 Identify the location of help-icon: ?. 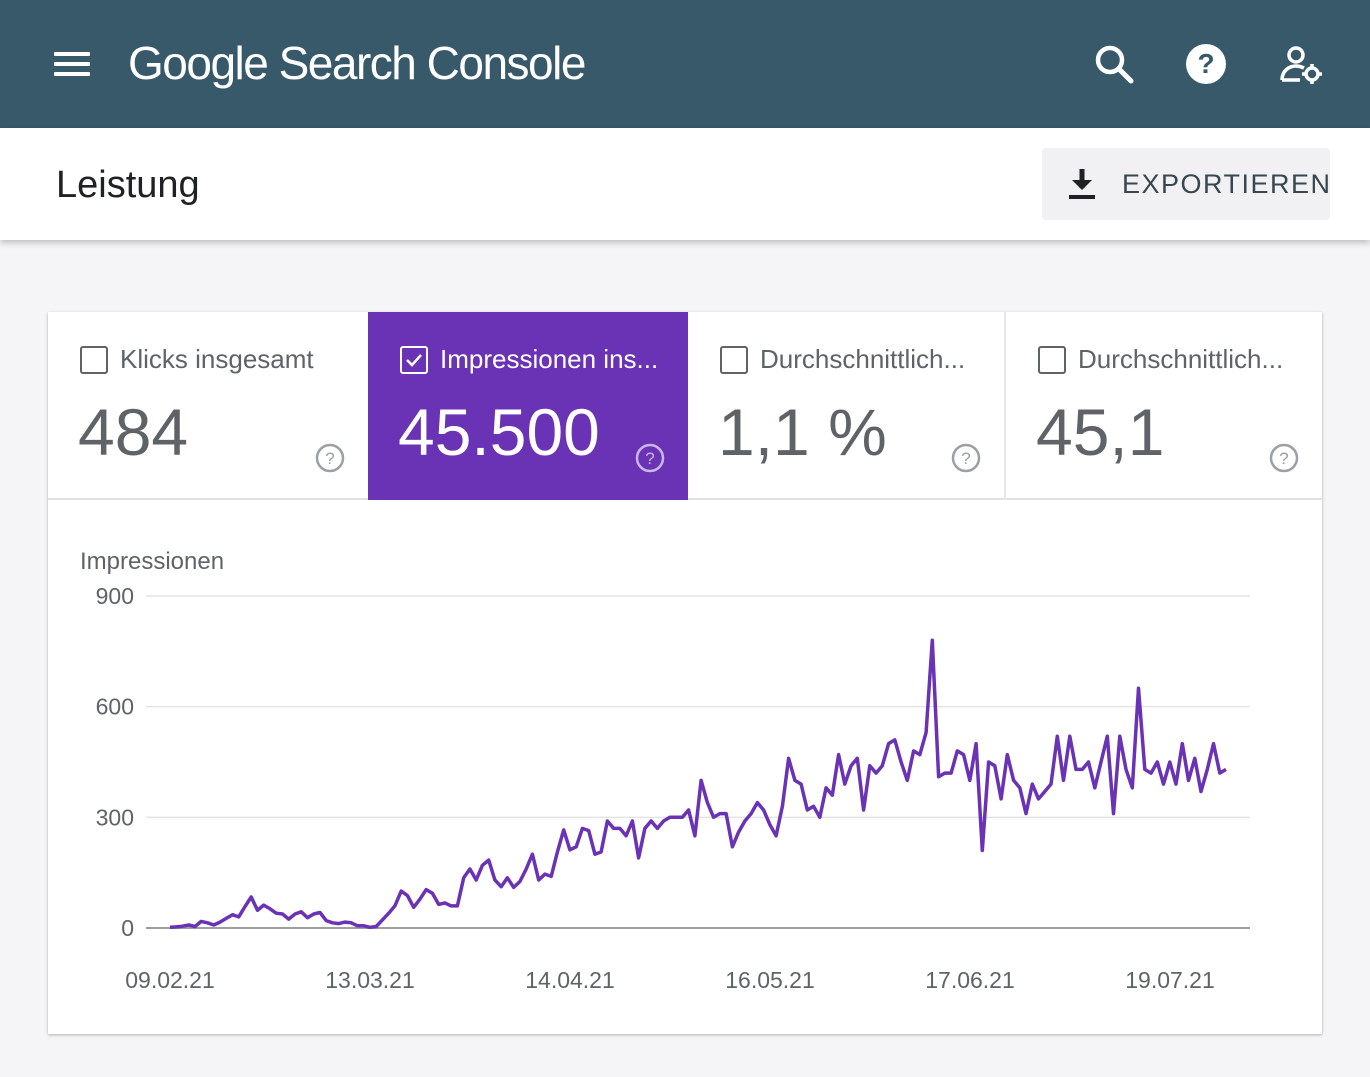
(1206, 64).